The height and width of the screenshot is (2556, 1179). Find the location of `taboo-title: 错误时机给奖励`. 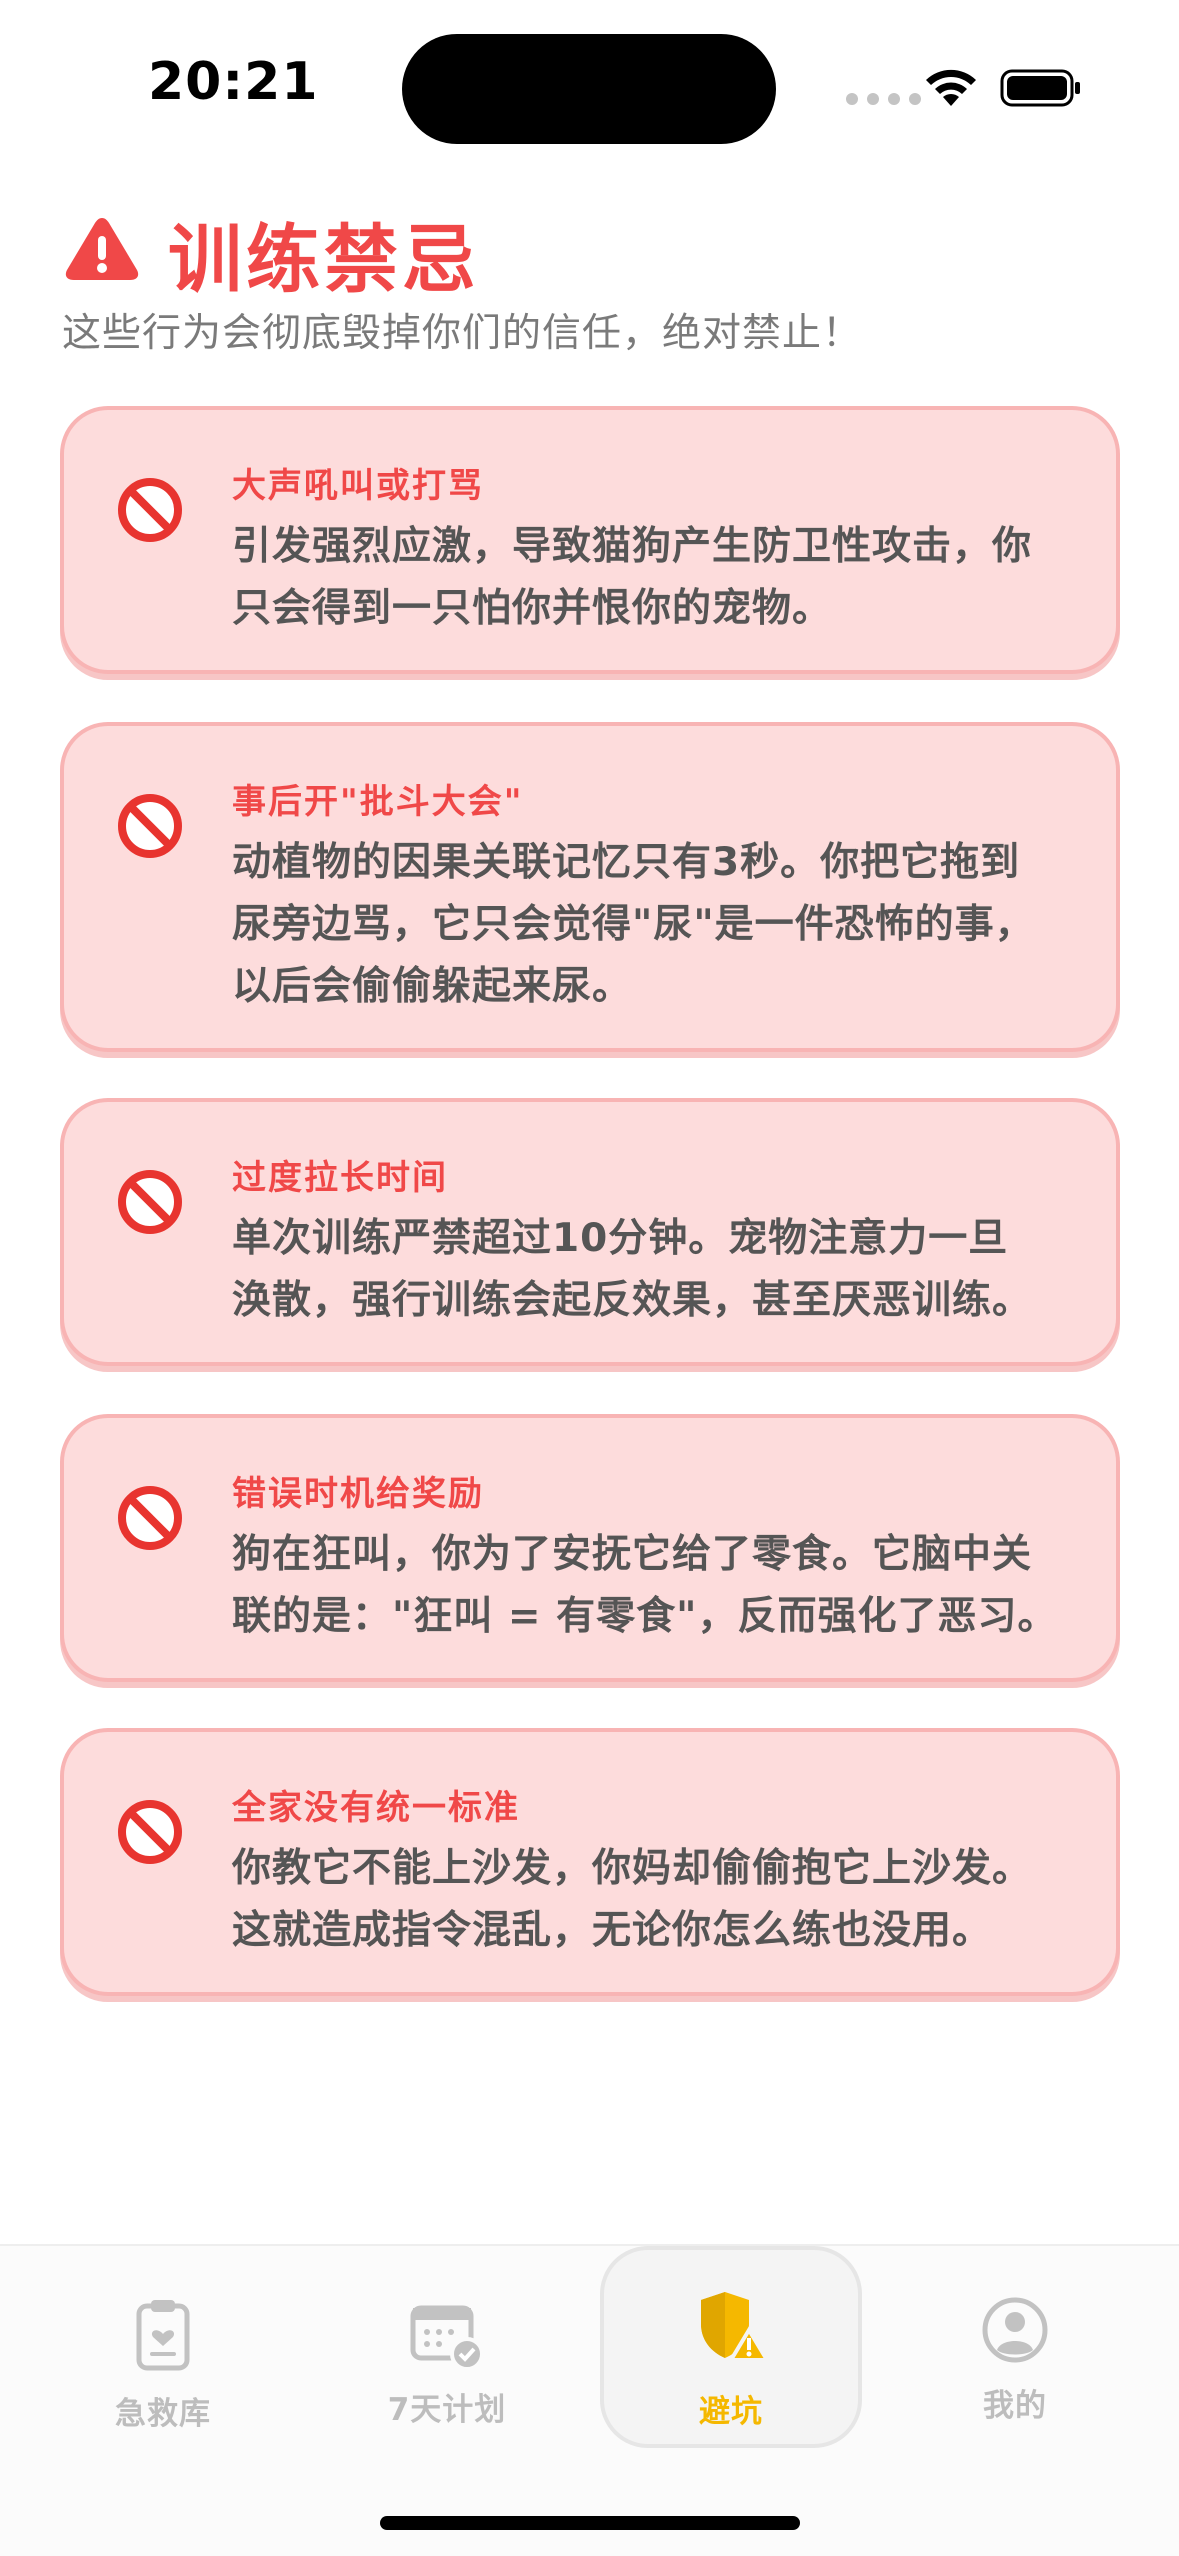

taboo-title: 错误时机给奖励 is located at coordinates (358, 1494).